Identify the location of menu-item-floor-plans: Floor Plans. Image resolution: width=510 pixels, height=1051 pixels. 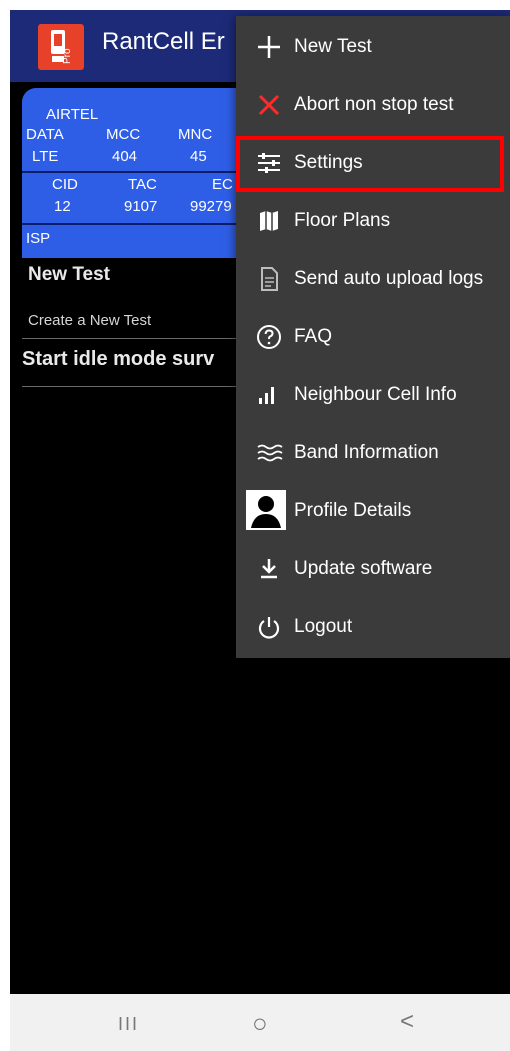
(373, 221).